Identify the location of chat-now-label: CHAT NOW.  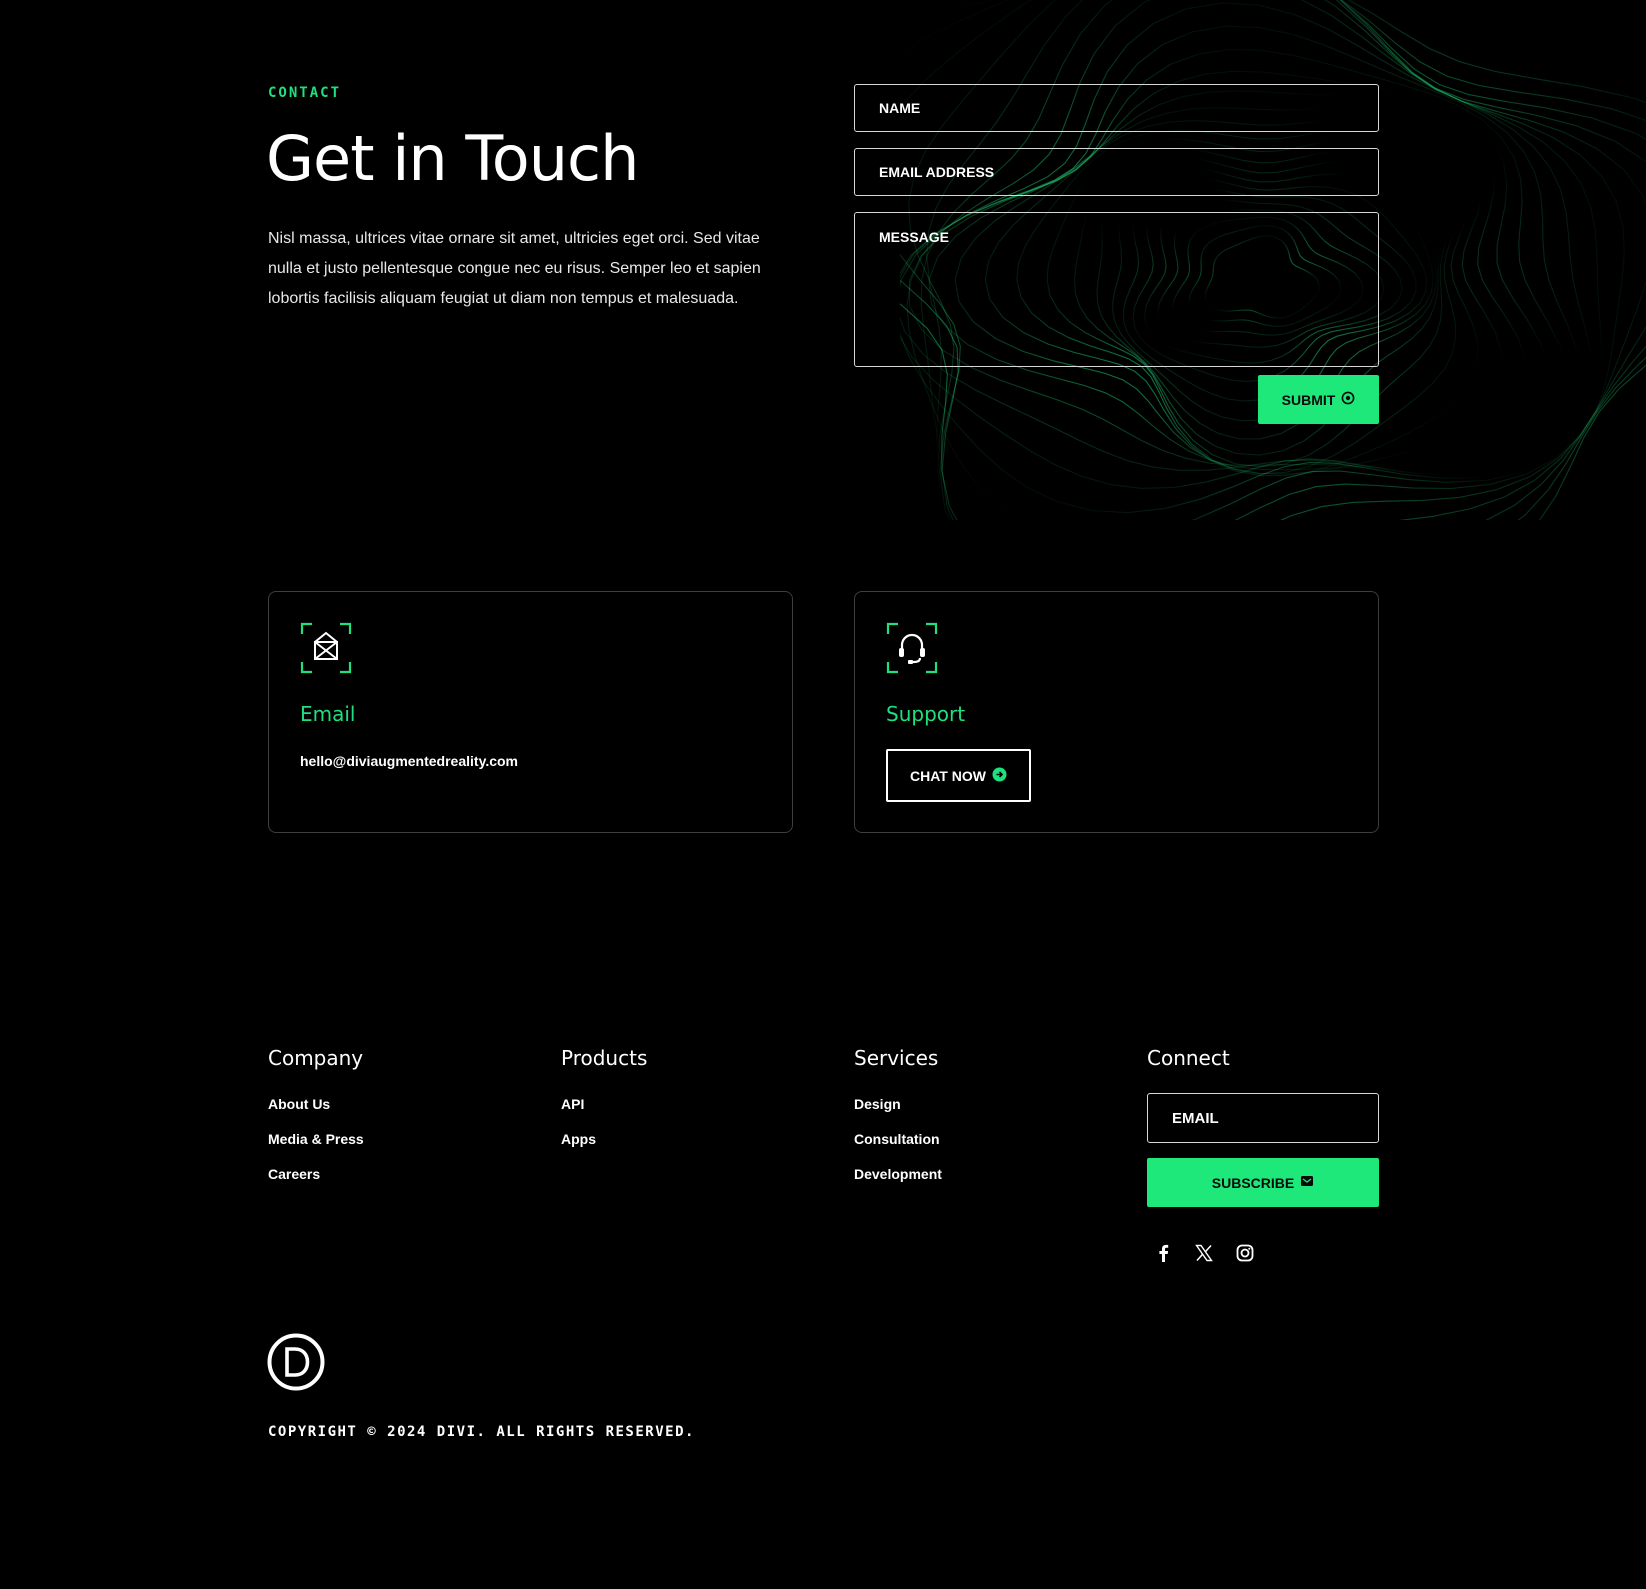
(948, 775).